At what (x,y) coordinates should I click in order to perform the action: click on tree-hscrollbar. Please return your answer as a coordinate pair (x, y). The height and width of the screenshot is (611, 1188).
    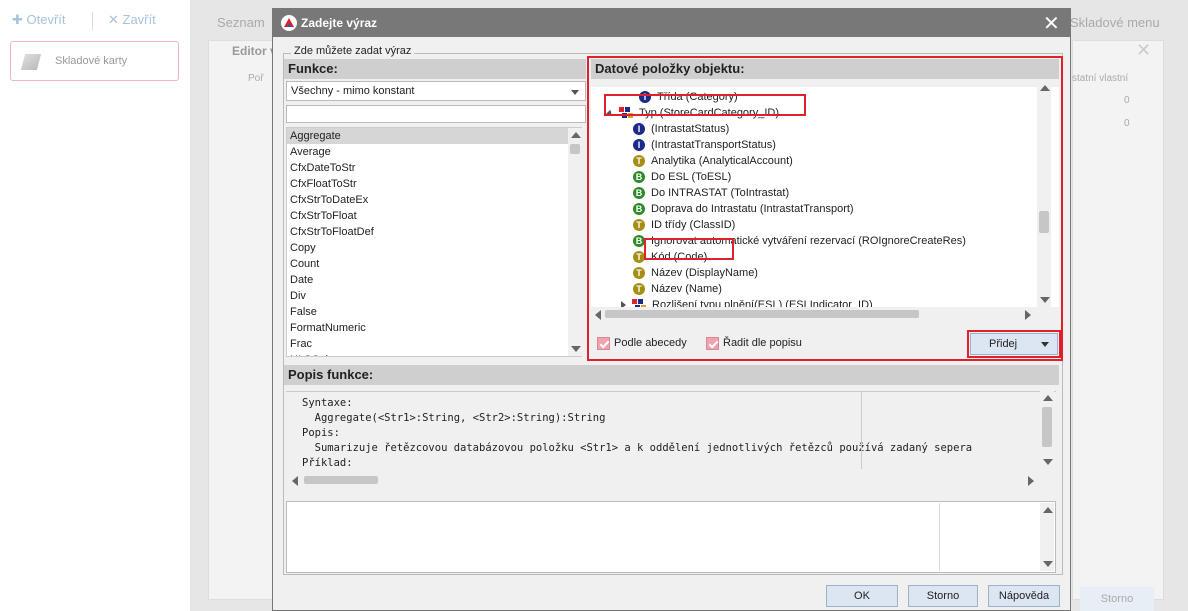
    Looking at the image, I should click on (813, 314).